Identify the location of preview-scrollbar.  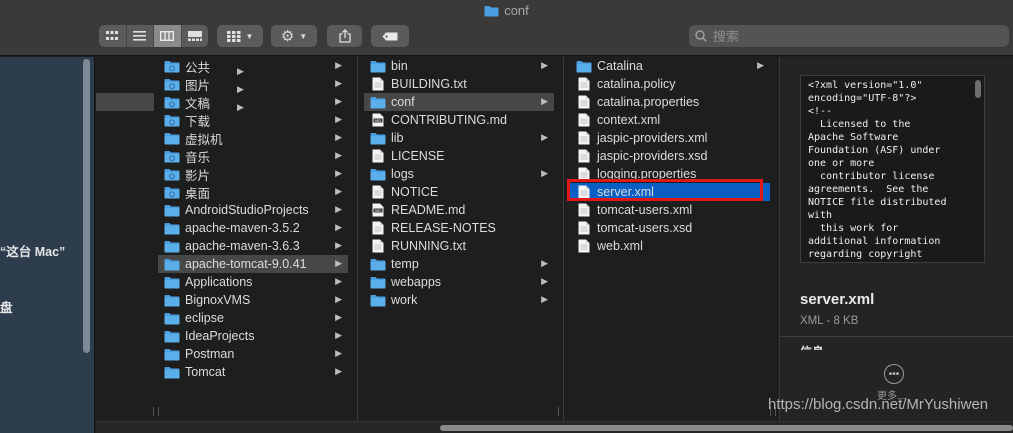
(978, 89).